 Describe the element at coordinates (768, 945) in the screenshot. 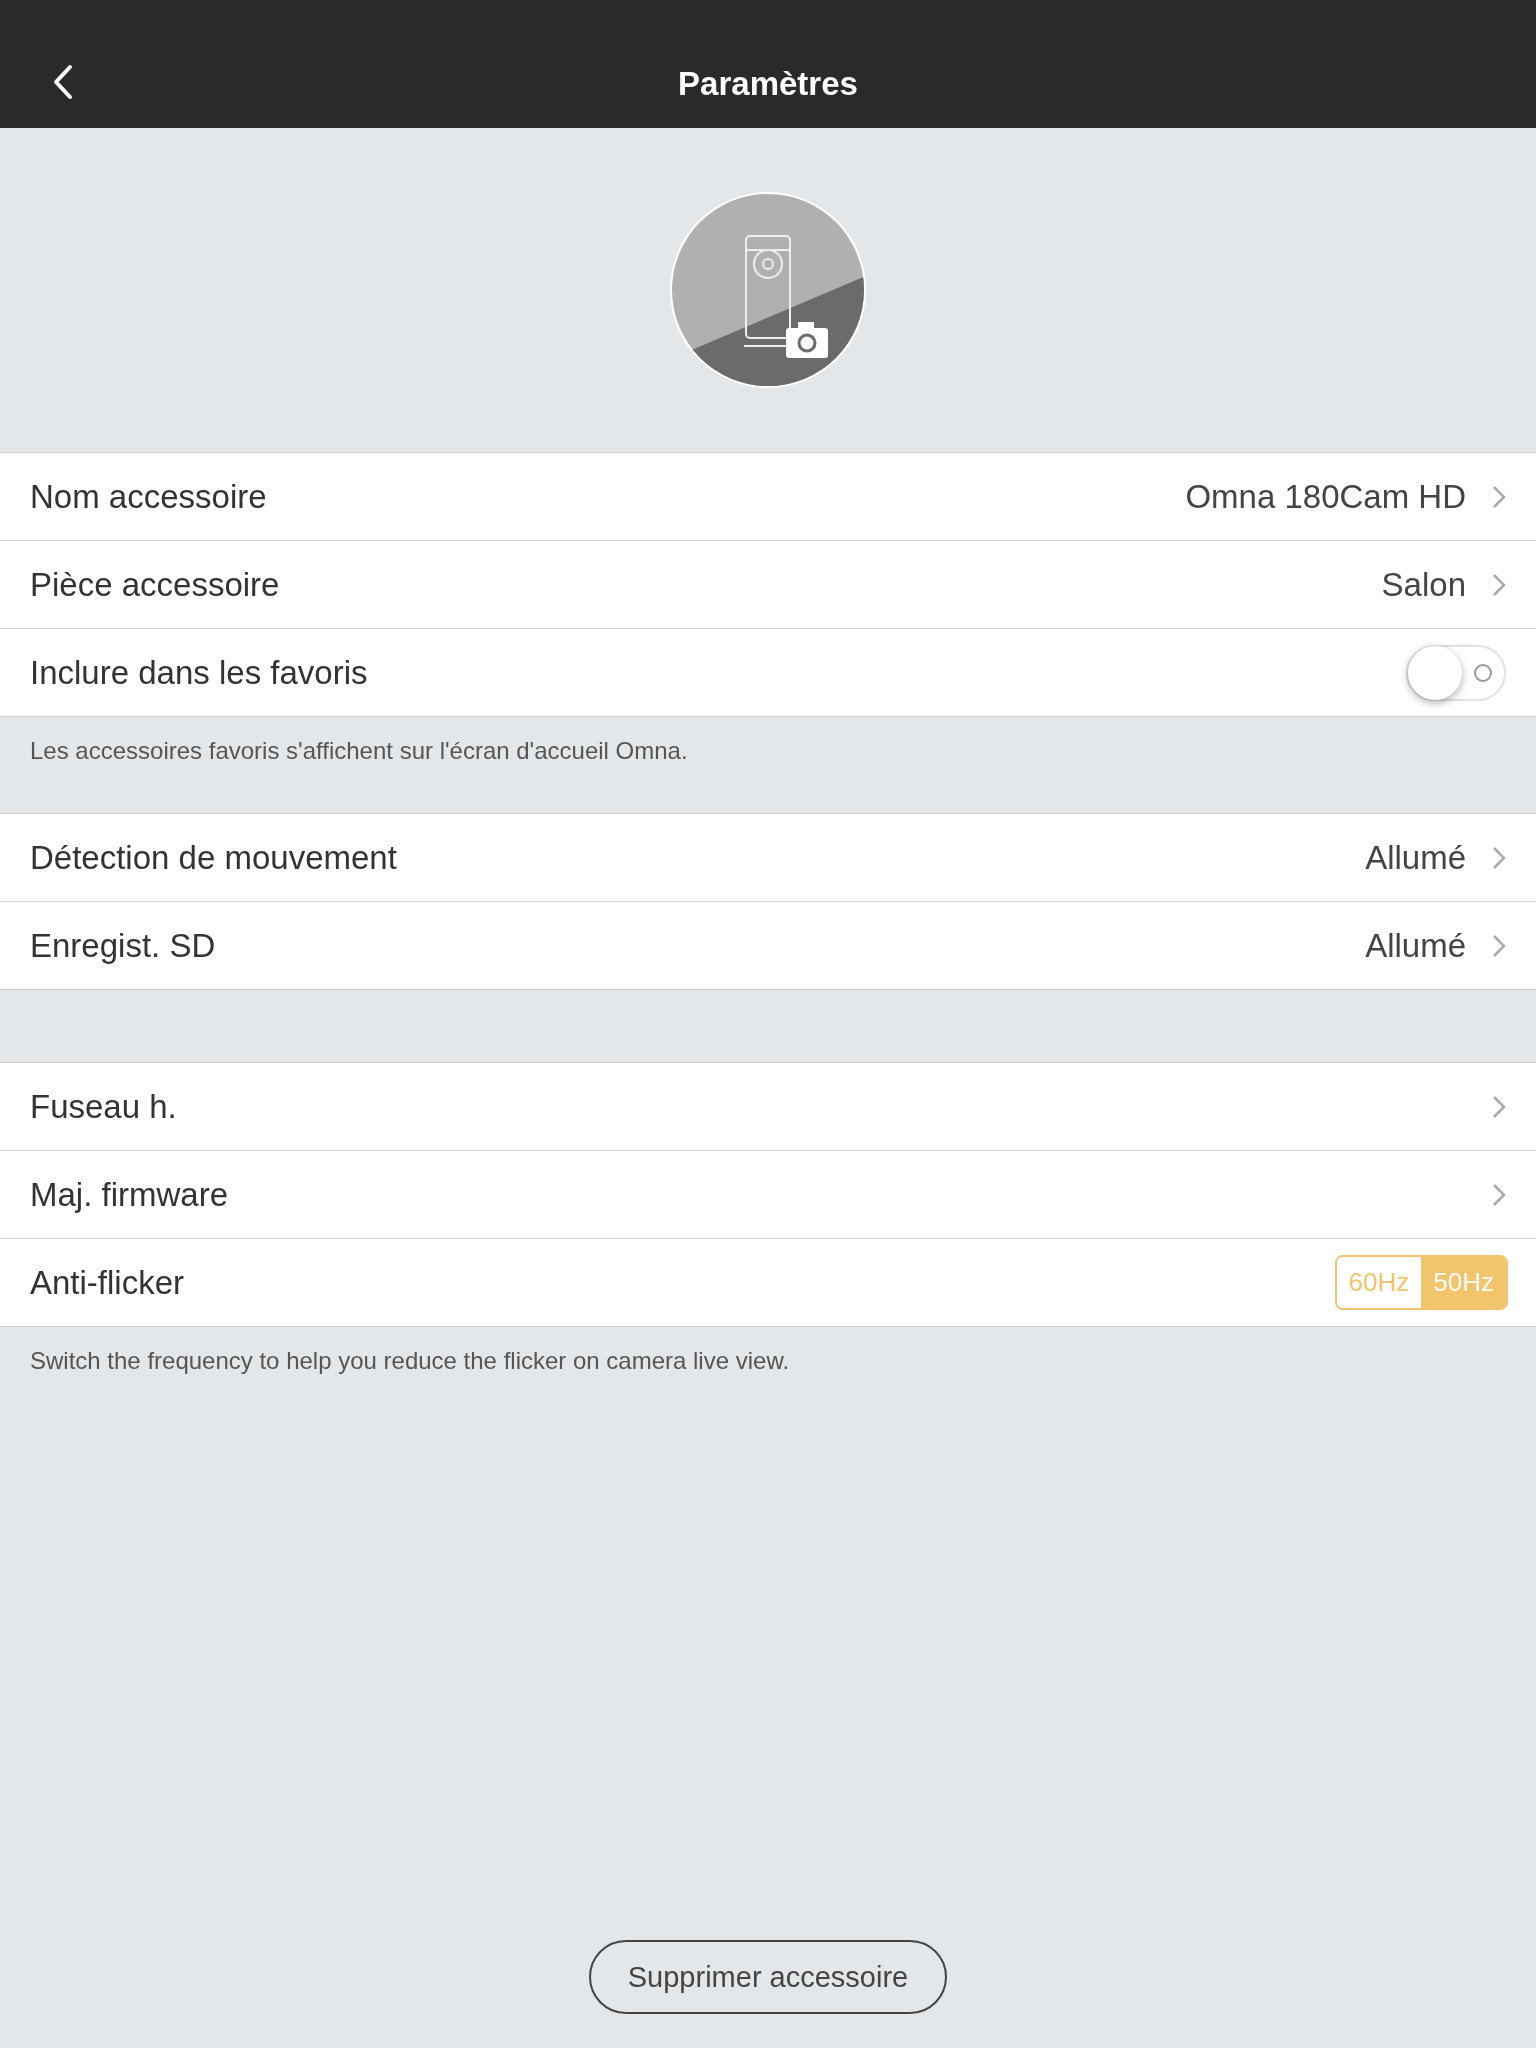

I see `settings-row: Enregist. SD Allumé` at that location.